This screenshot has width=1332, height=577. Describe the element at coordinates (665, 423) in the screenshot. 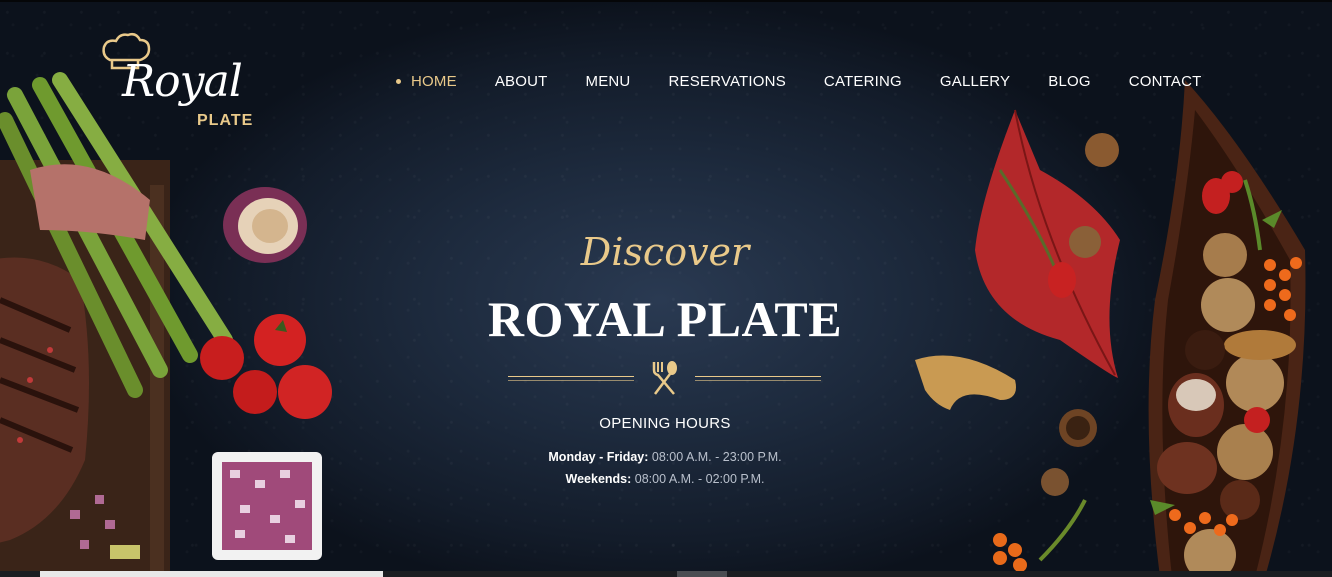

I see `opening-hours-title: OPENING HOURS` at that location.